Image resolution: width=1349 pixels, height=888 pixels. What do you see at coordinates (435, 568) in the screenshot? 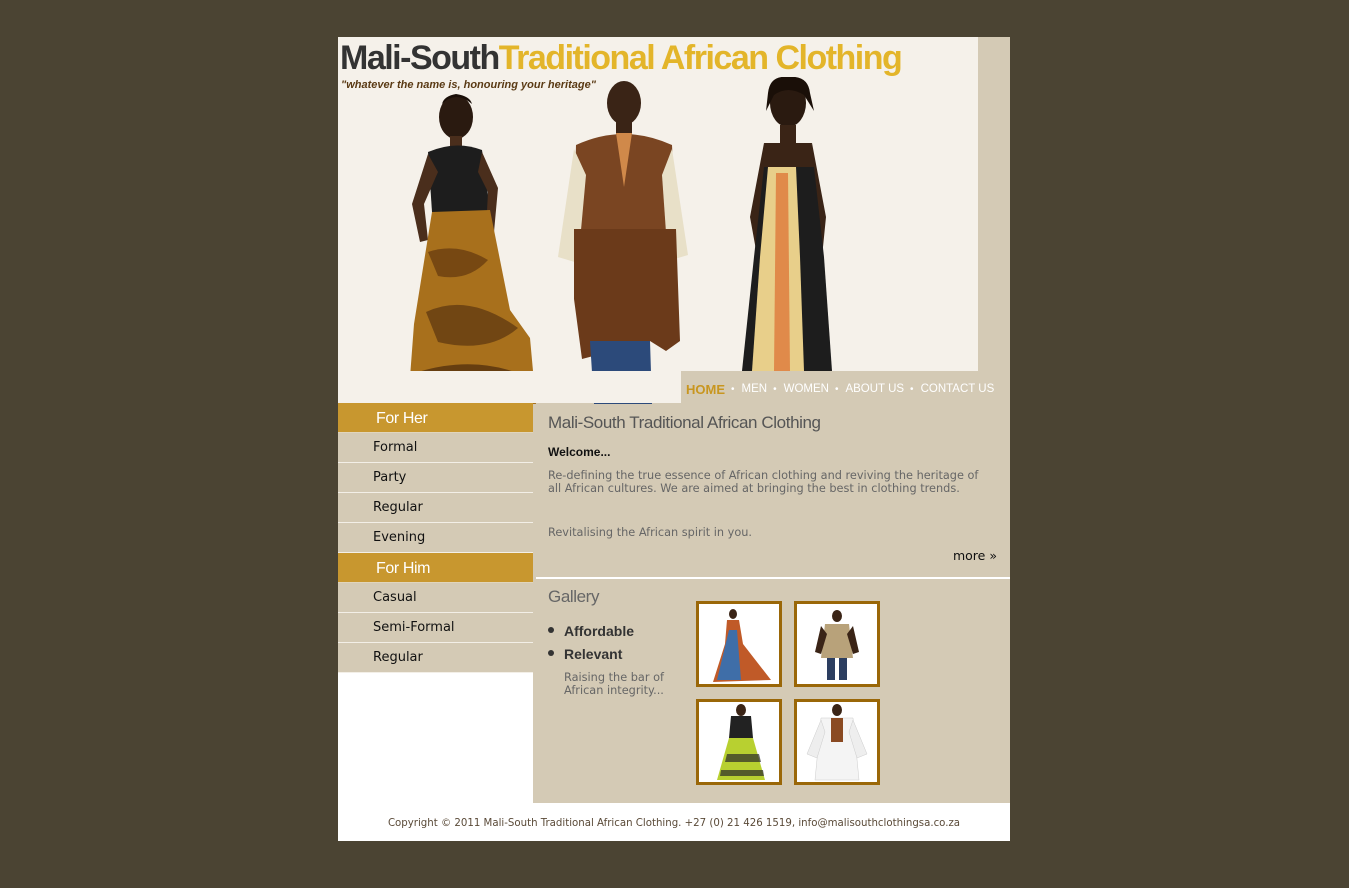
I see `category-heading-for-him: For Him` at bounding box center [435, 568].